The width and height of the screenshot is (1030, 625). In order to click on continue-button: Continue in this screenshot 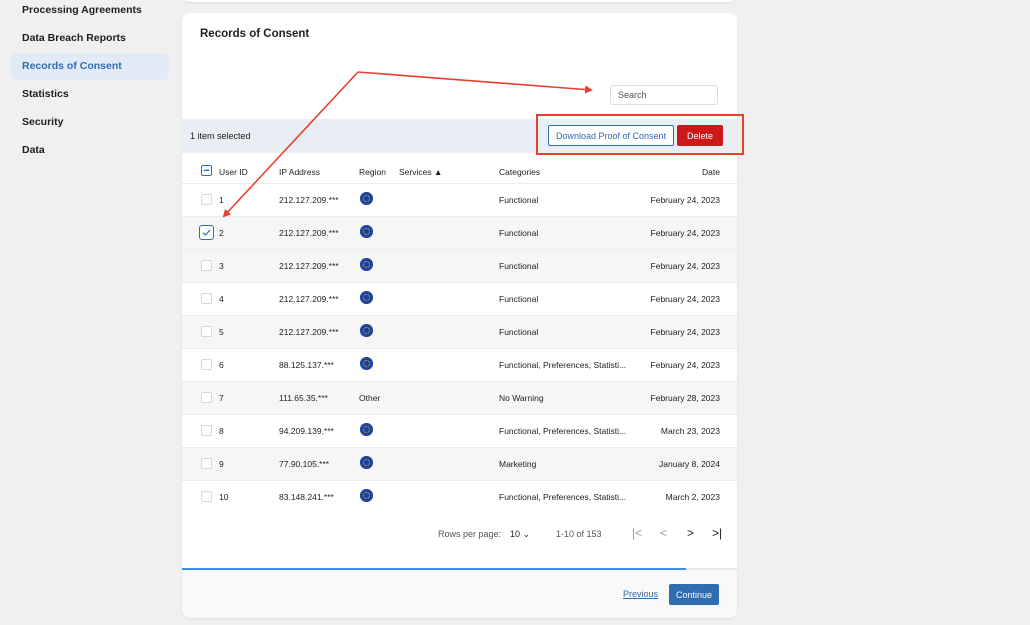, I will do `click(694, 594)`.